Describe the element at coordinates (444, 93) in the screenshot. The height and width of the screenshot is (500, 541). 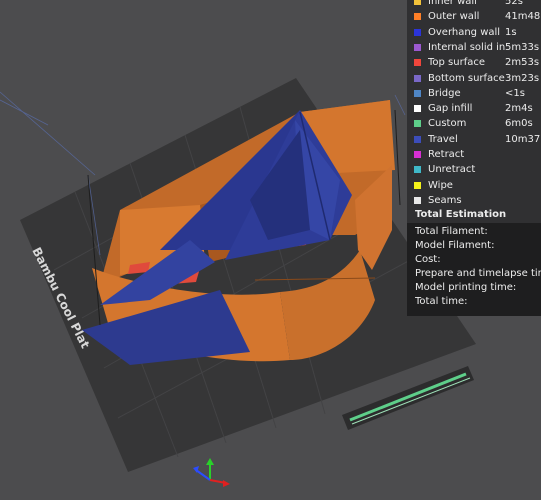
I see `legend-label: Bridge` at that location.